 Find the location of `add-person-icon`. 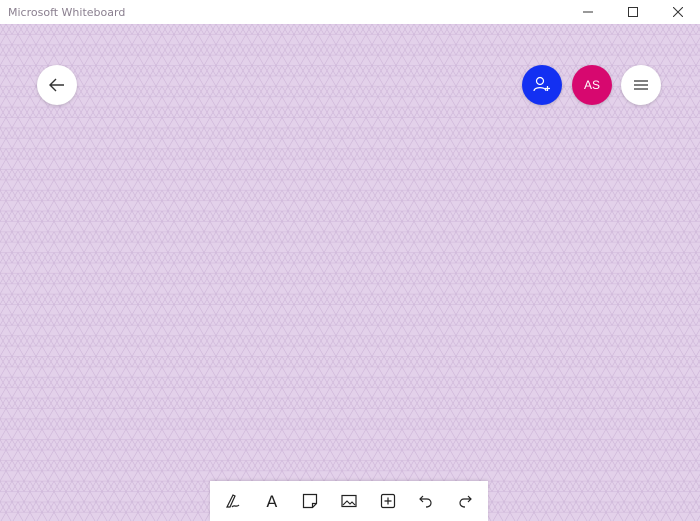

add-person-icon is located at coordinates (541, 84).